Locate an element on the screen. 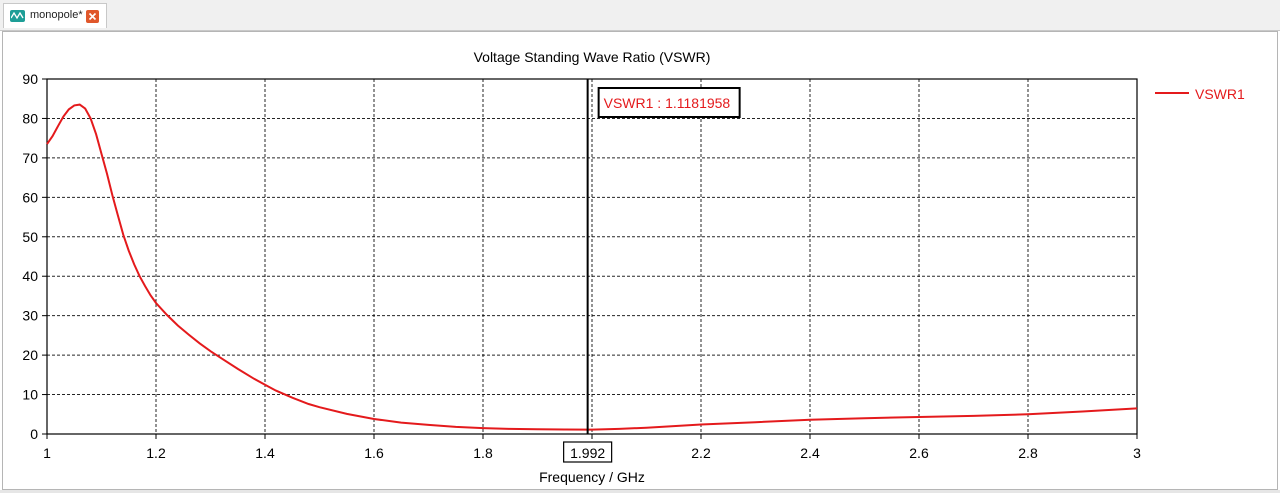  x-tick-label: 1 is located at coordinates (47, 453).